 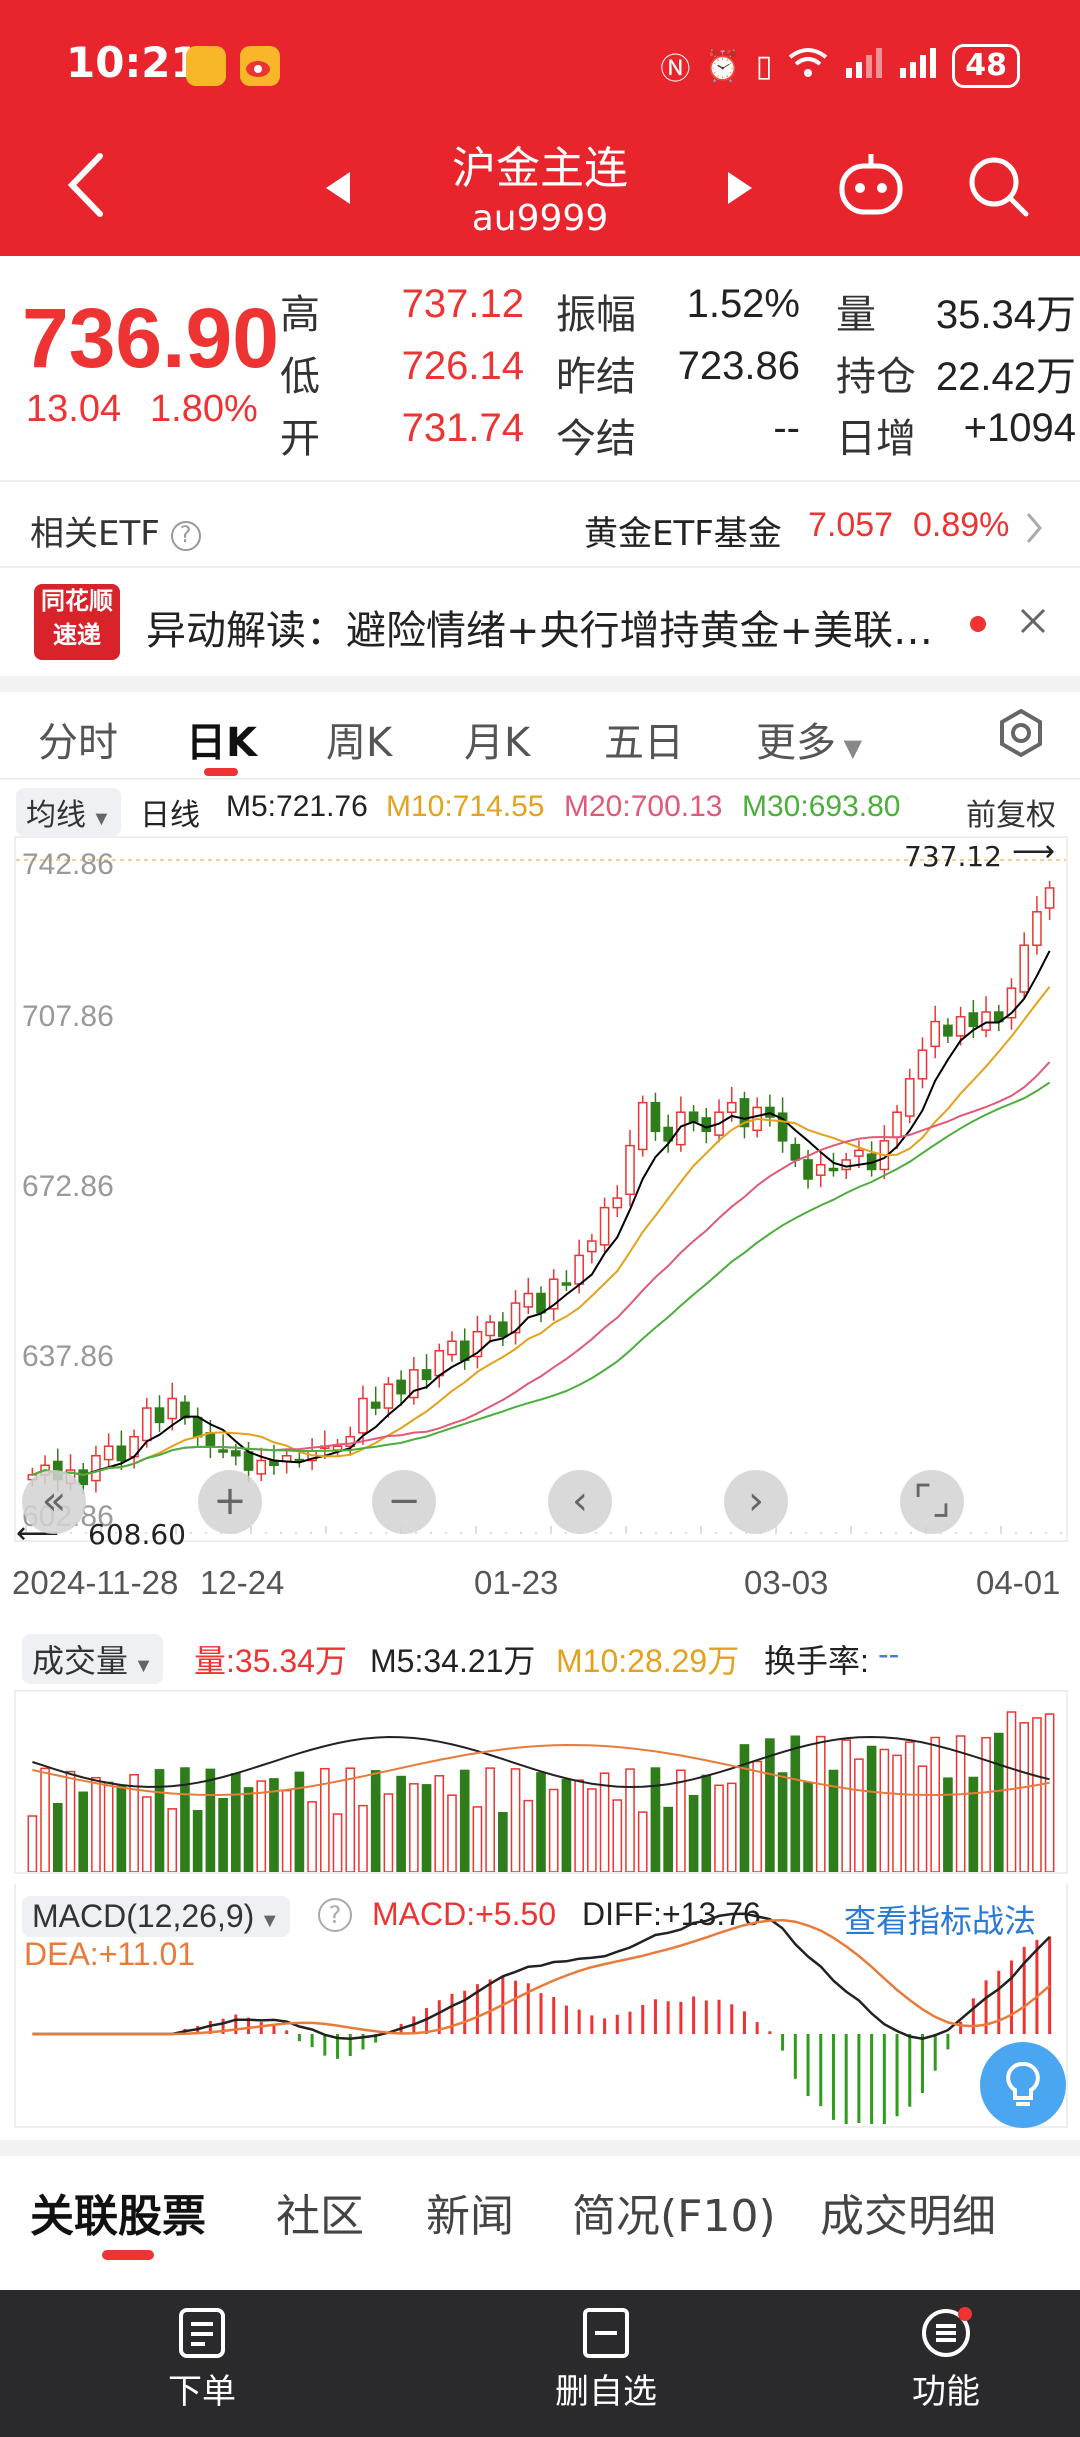 What do you see at coordinates (202, 2333) in the screenshot?
I see `order-icon` at bounding box center [202, 2333].